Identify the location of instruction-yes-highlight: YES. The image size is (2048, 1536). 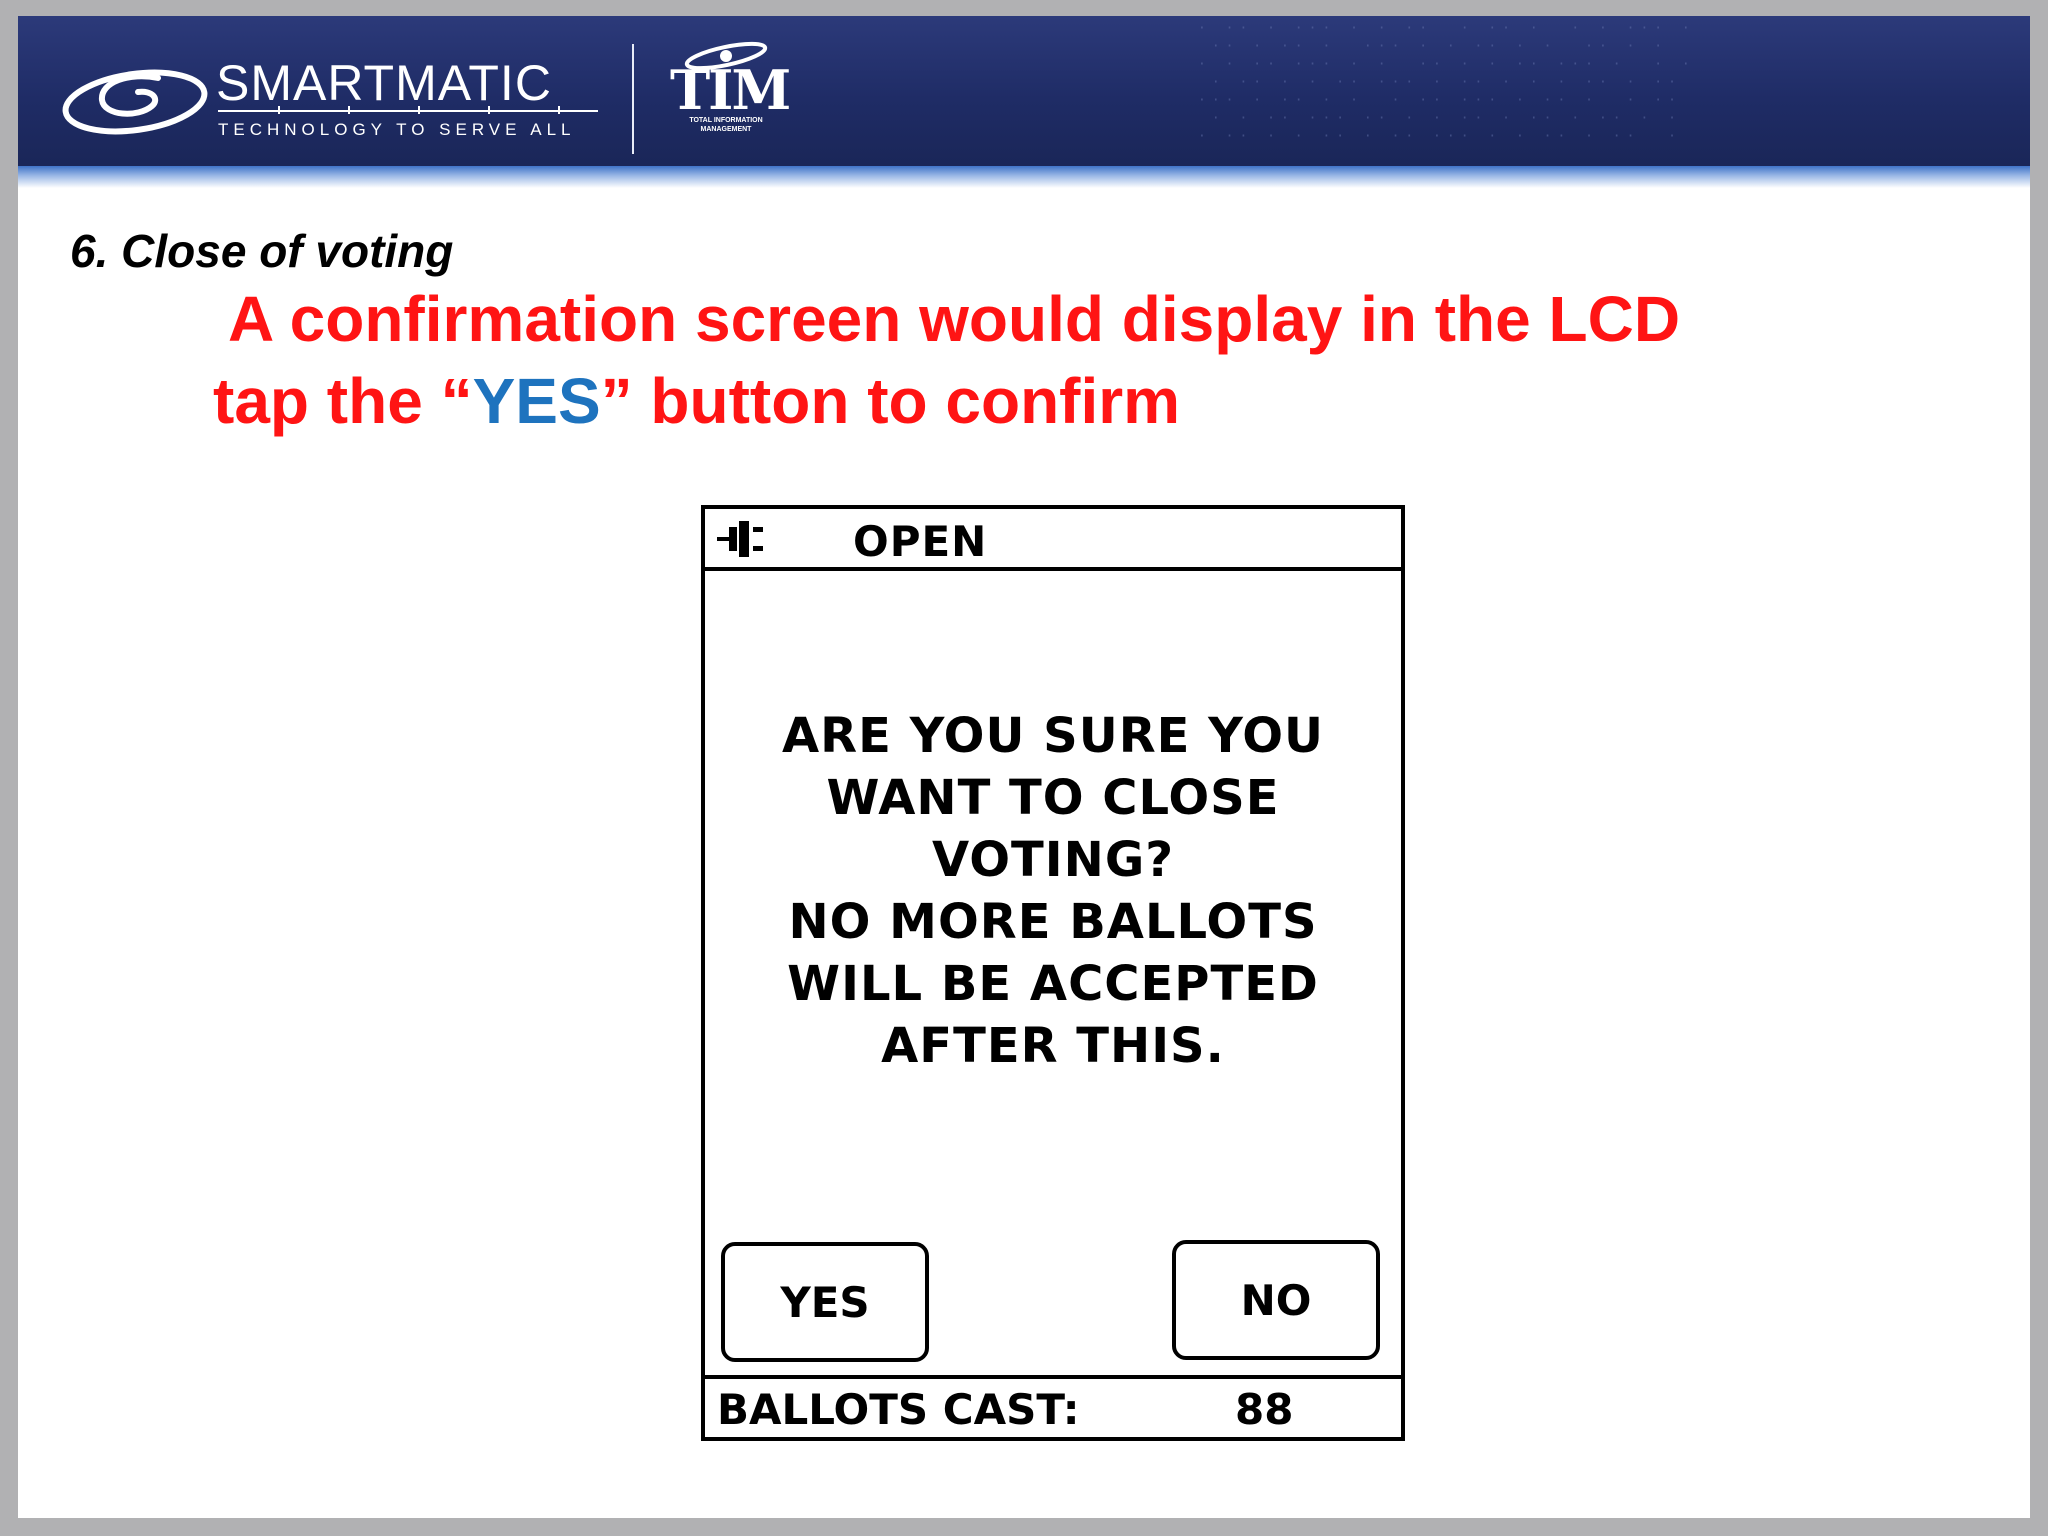
(536, 401).